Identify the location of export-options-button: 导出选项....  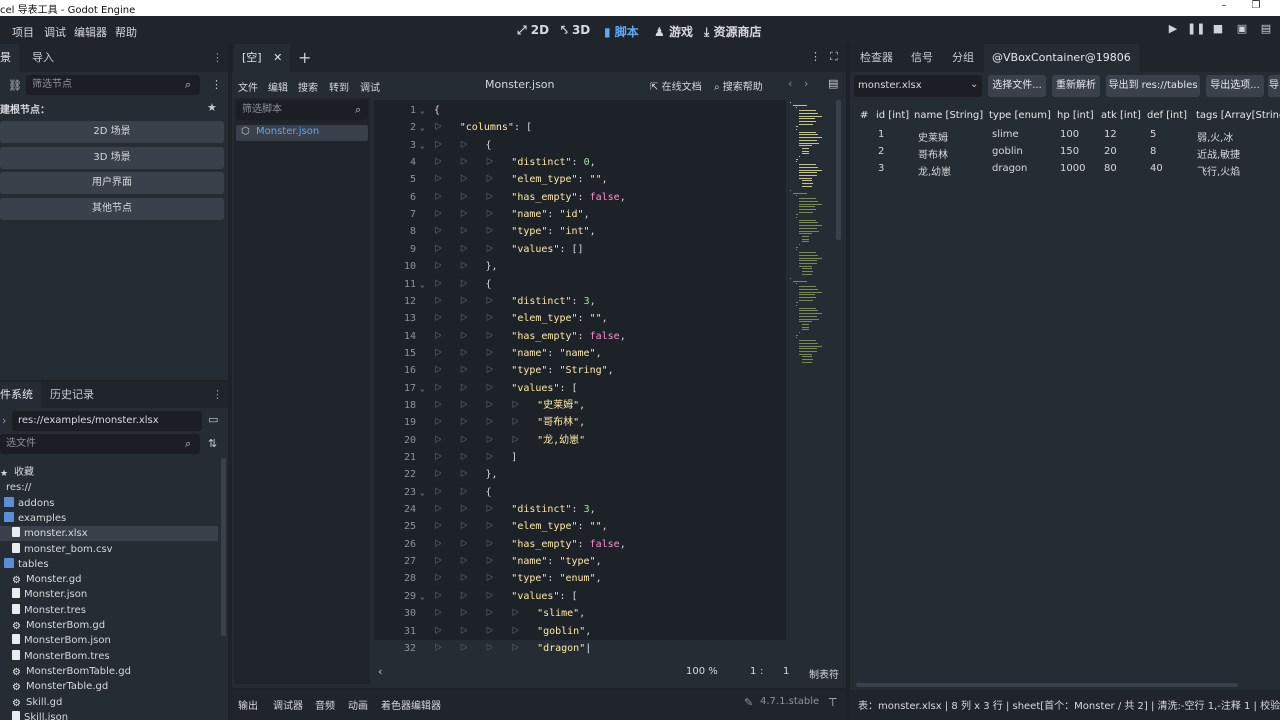
(1235, 86).